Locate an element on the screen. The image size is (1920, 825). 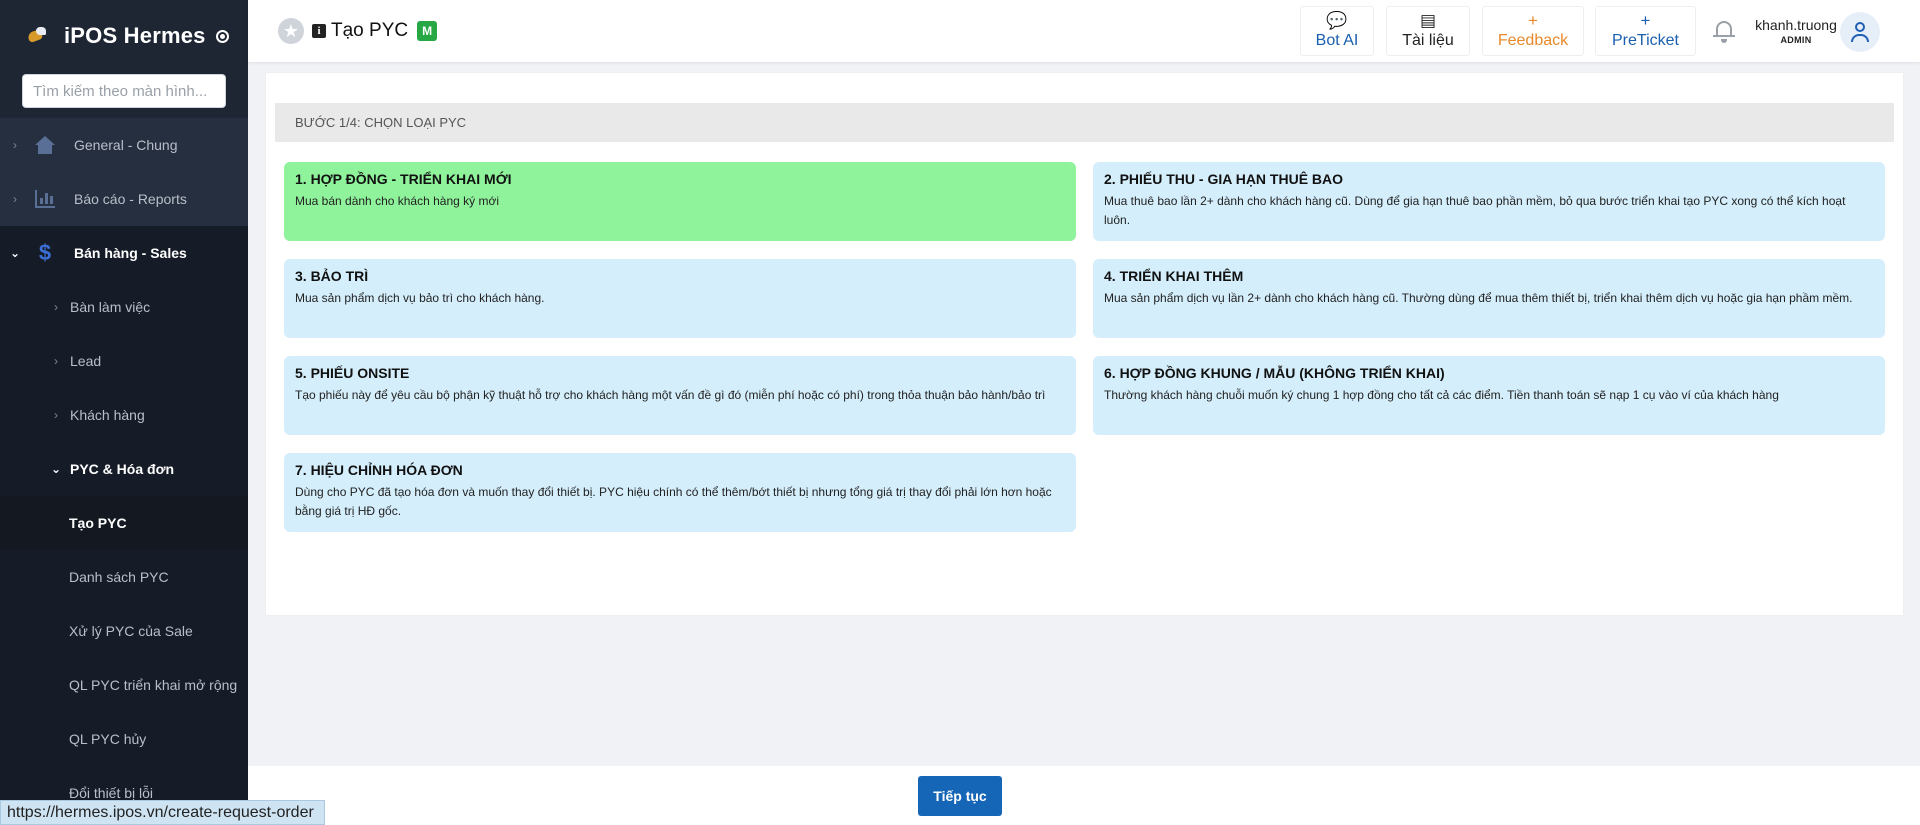
sidebar-item-label: Xử lý PYC của Sale is located at coordinates (131, 631).